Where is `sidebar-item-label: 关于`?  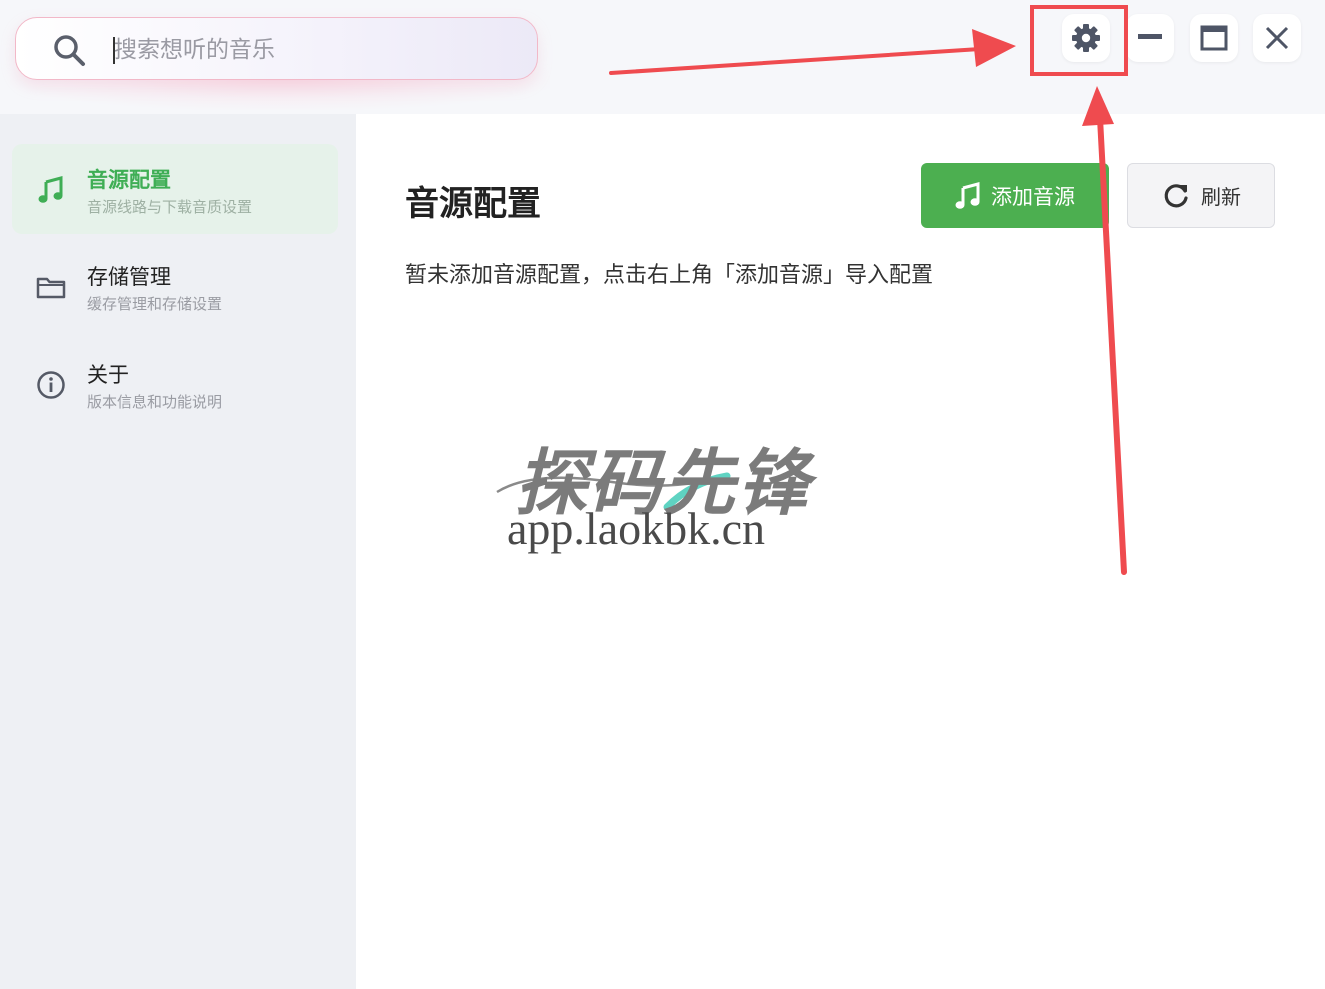 sidebar-item-label: 关于 is located at coordinates (108, 375).